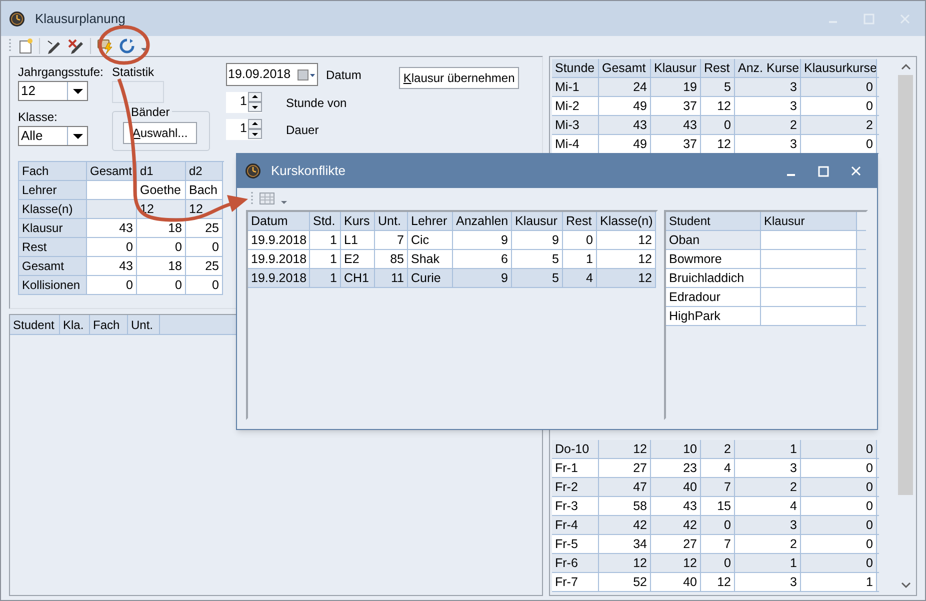 Image resolution: width=926 pixels, height=601 pixels. Describe the element at coordinates (676, 544) in the screenshot. I see `table-cell: 27` at that location.